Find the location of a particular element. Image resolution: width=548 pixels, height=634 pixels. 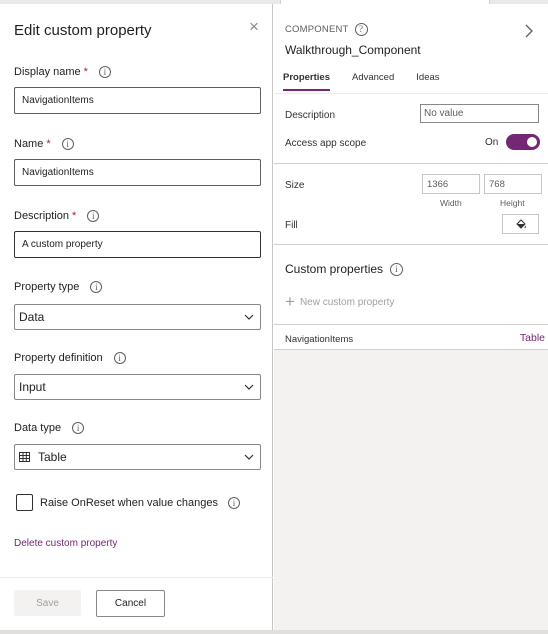

size-label: Size is located at coordinates (295, 185).